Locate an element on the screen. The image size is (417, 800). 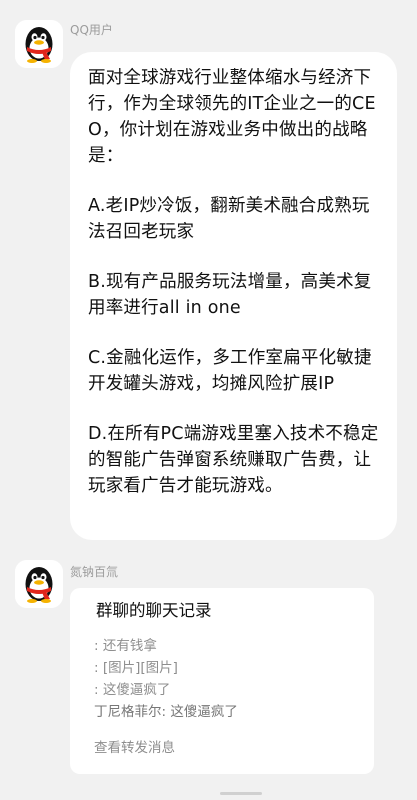
next-message-peek is located at coordinates (241, 793).